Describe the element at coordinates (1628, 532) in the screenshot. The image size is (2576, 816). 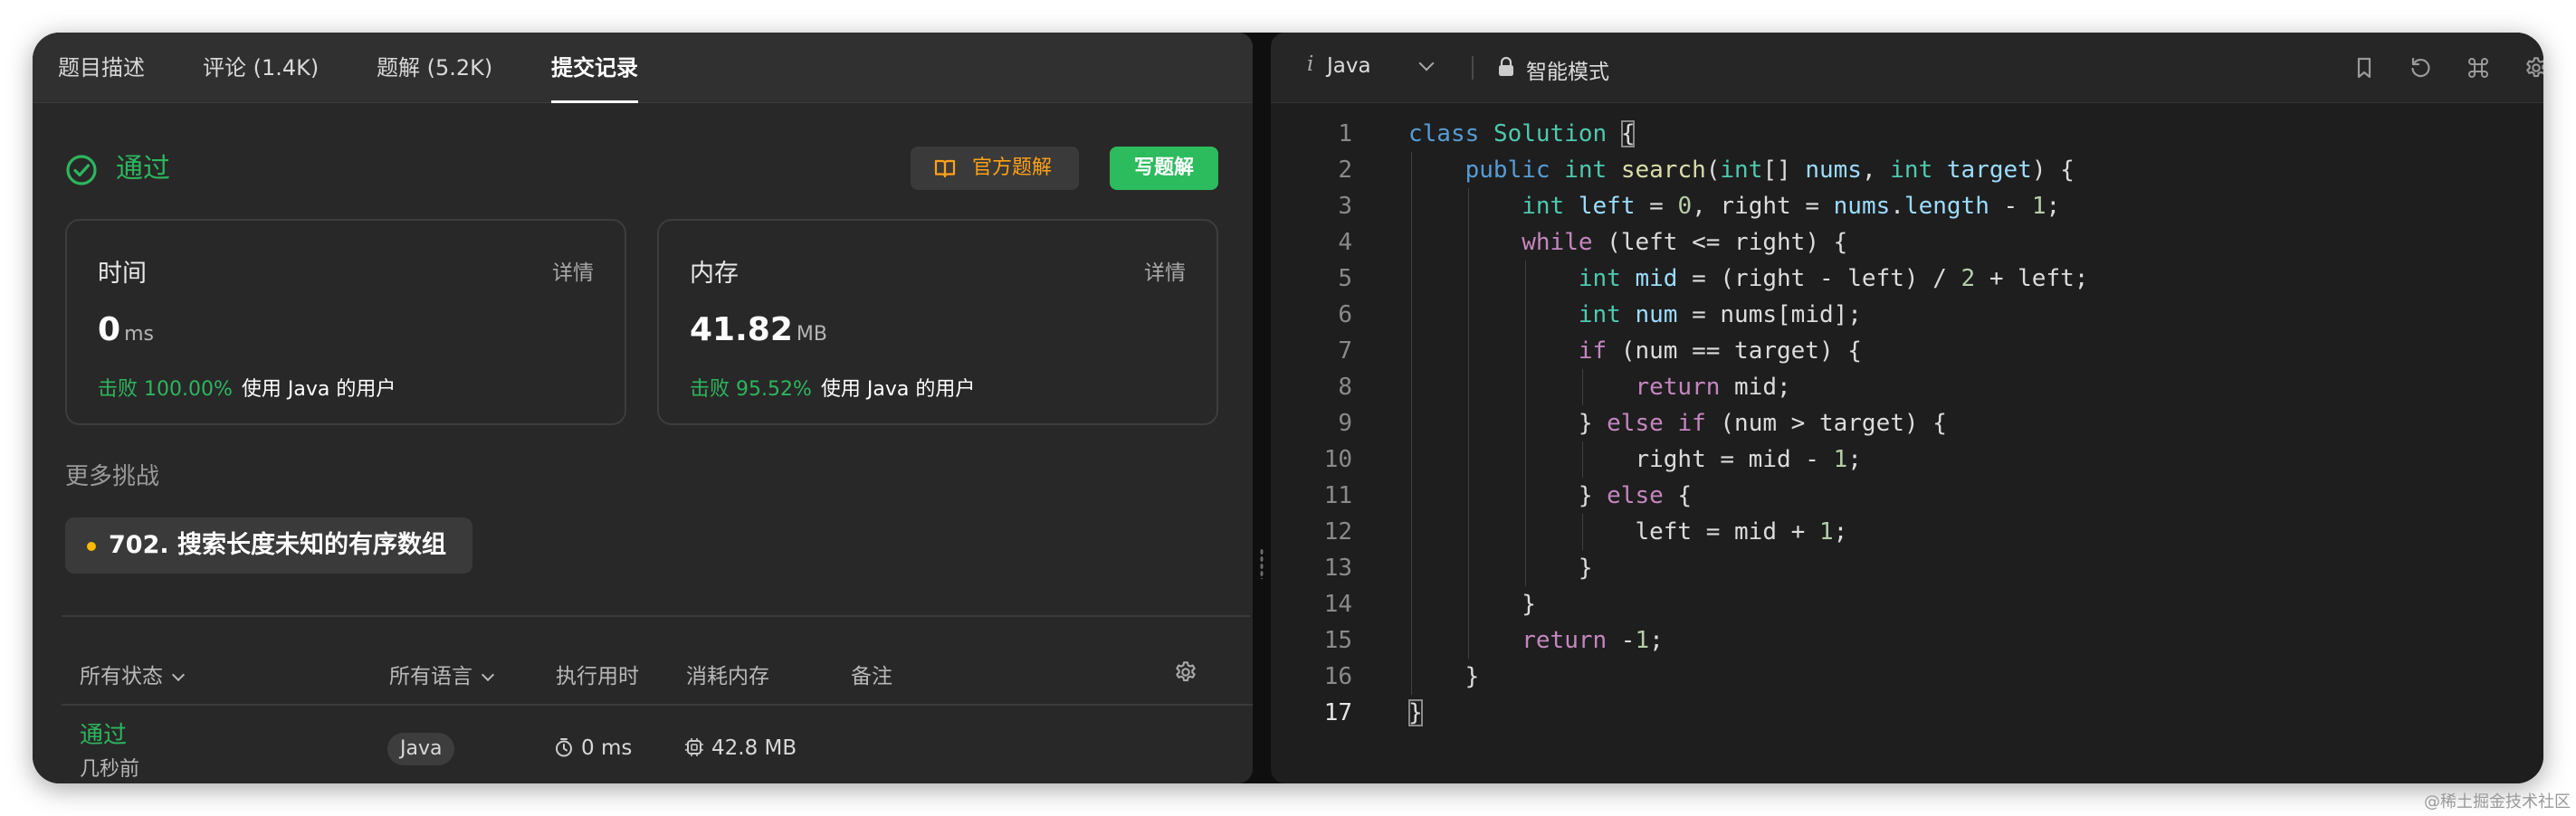
I see `code-text: left = mid + 1;` at that location.